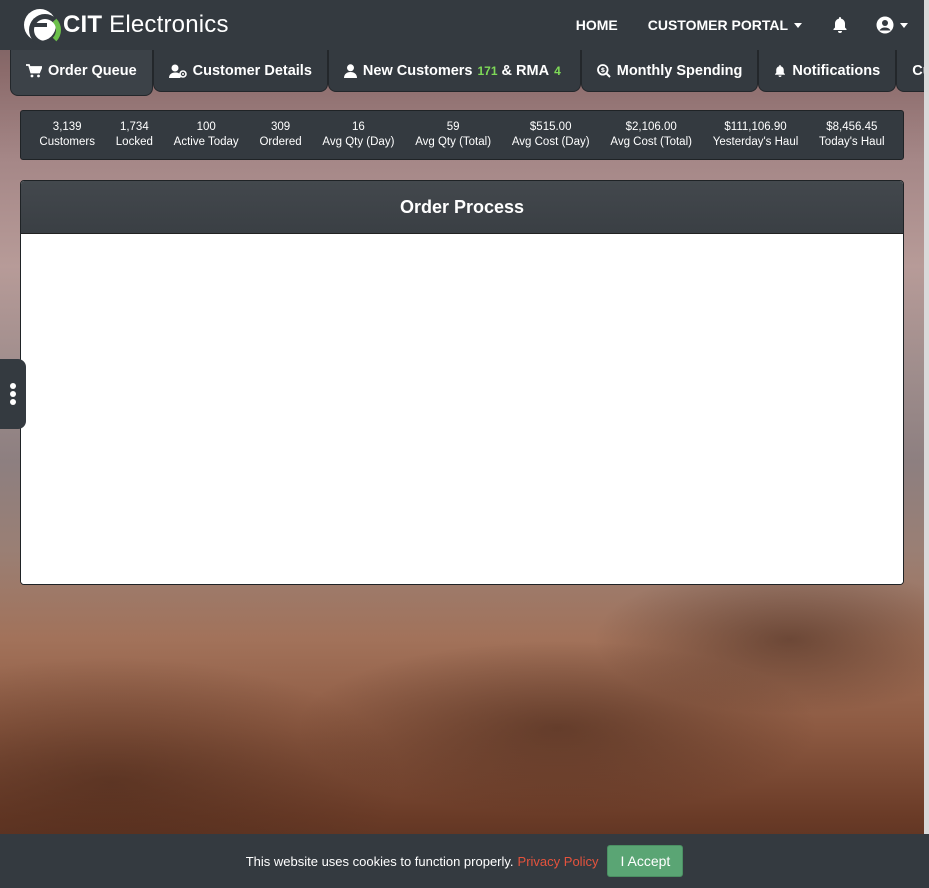 The width and height of the screenshot is (929, 888). Describe the element at coordinates (885, 25) in the screenshot. I see `user-circle-icon` at that location.